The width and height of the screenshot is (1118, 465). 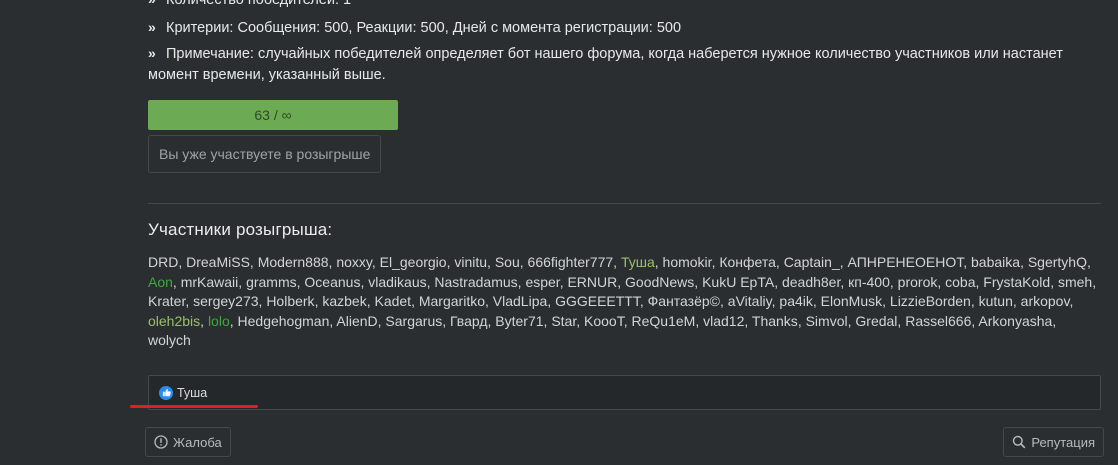 I want to click on participant-link: 666fighter777, so click(x=571, y=262).